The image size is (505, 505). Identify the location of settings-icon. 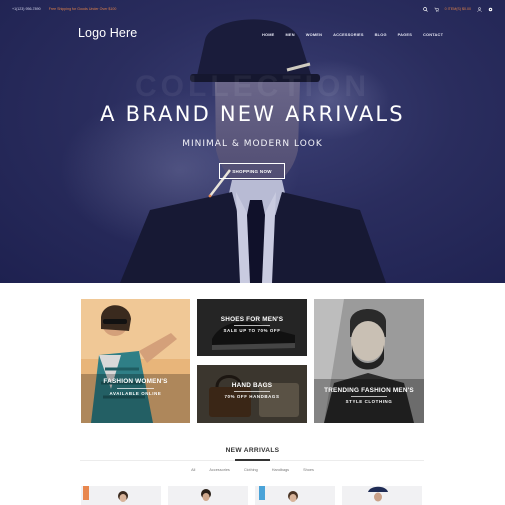
(490, 9).